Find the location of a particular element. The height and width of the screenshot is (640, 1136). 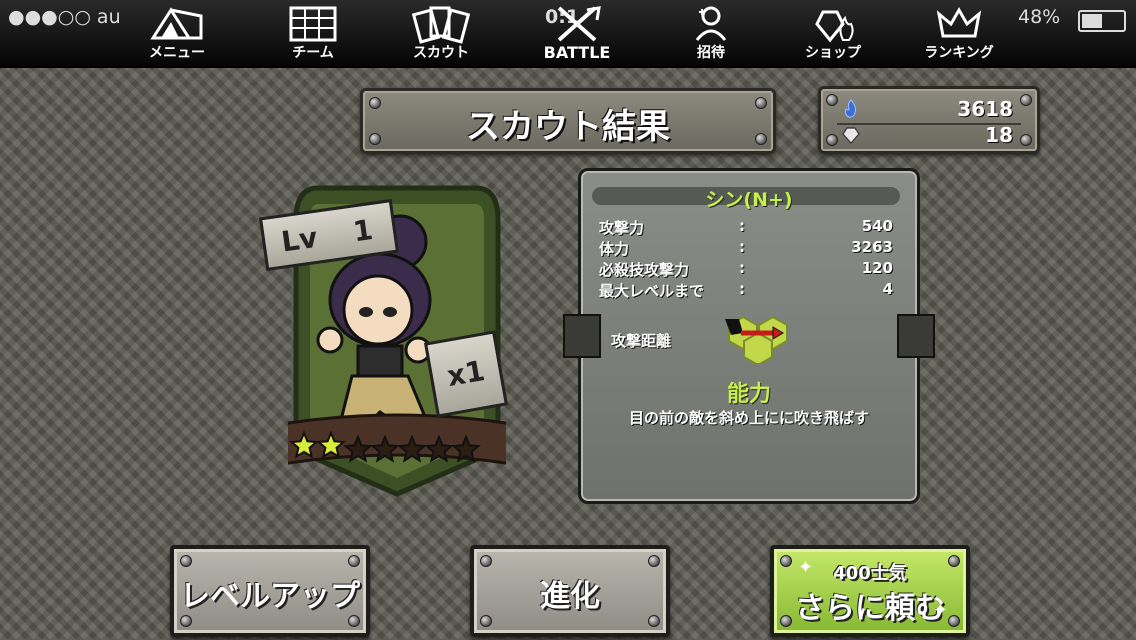

carrier-status: ●●●○○ au is located at coordinates (64, 17).